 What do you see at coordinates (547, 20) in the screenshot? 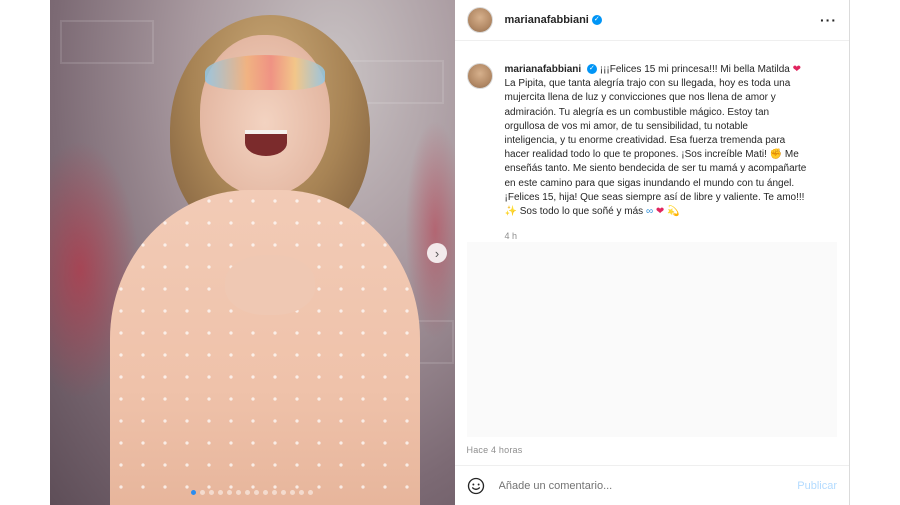
I see `username-link: marianafabbiani` at bounding box center [547, 20].